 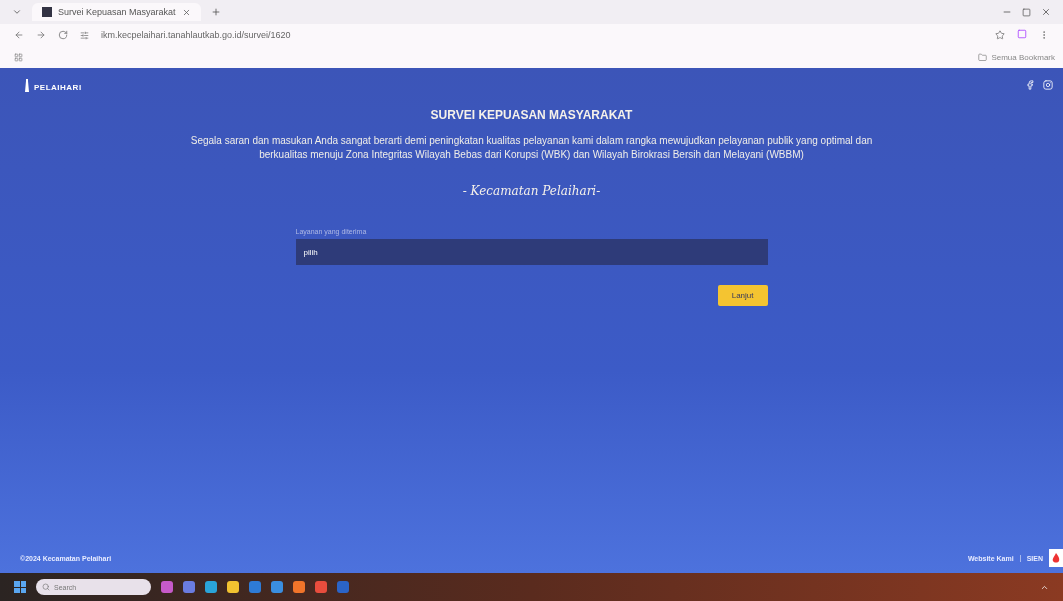 I want to click on site-logo: PELAIHARI, so click(x=52, y=85).